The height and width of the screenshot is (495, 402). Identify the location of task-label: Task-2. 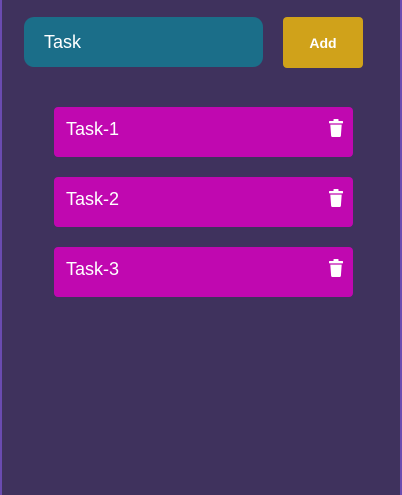
(93, 199).